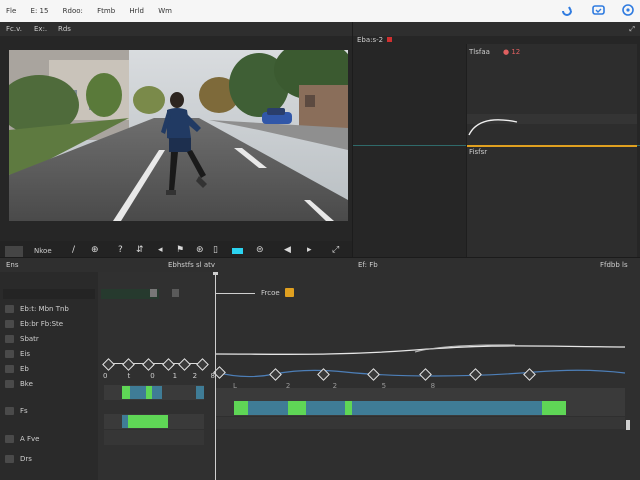 This screenshot has height=480, width=640. What do you see at coordinates (73, 11) in the screenshot?
I see `menu-item-render: Rdoo:` at bounding box center [73, 11].